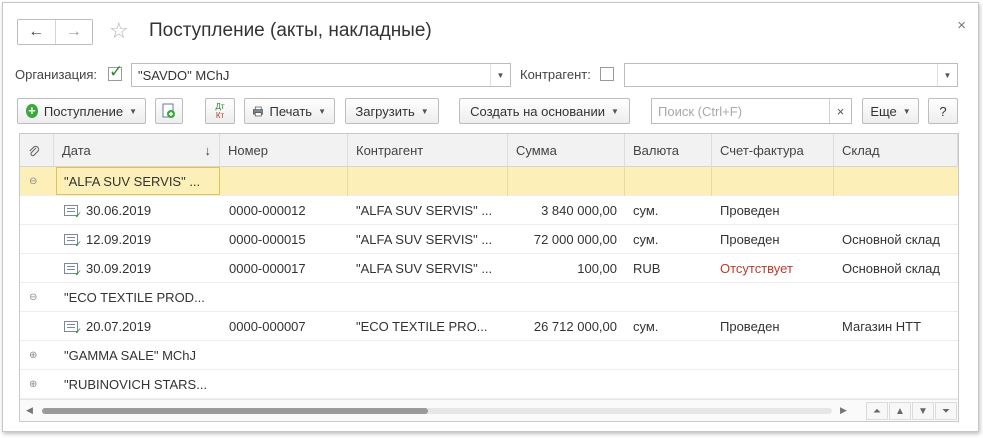 The width and height of the screenshot is (983, 438). I want to click on scroll-left-icon: ◀, so click(29, 410).